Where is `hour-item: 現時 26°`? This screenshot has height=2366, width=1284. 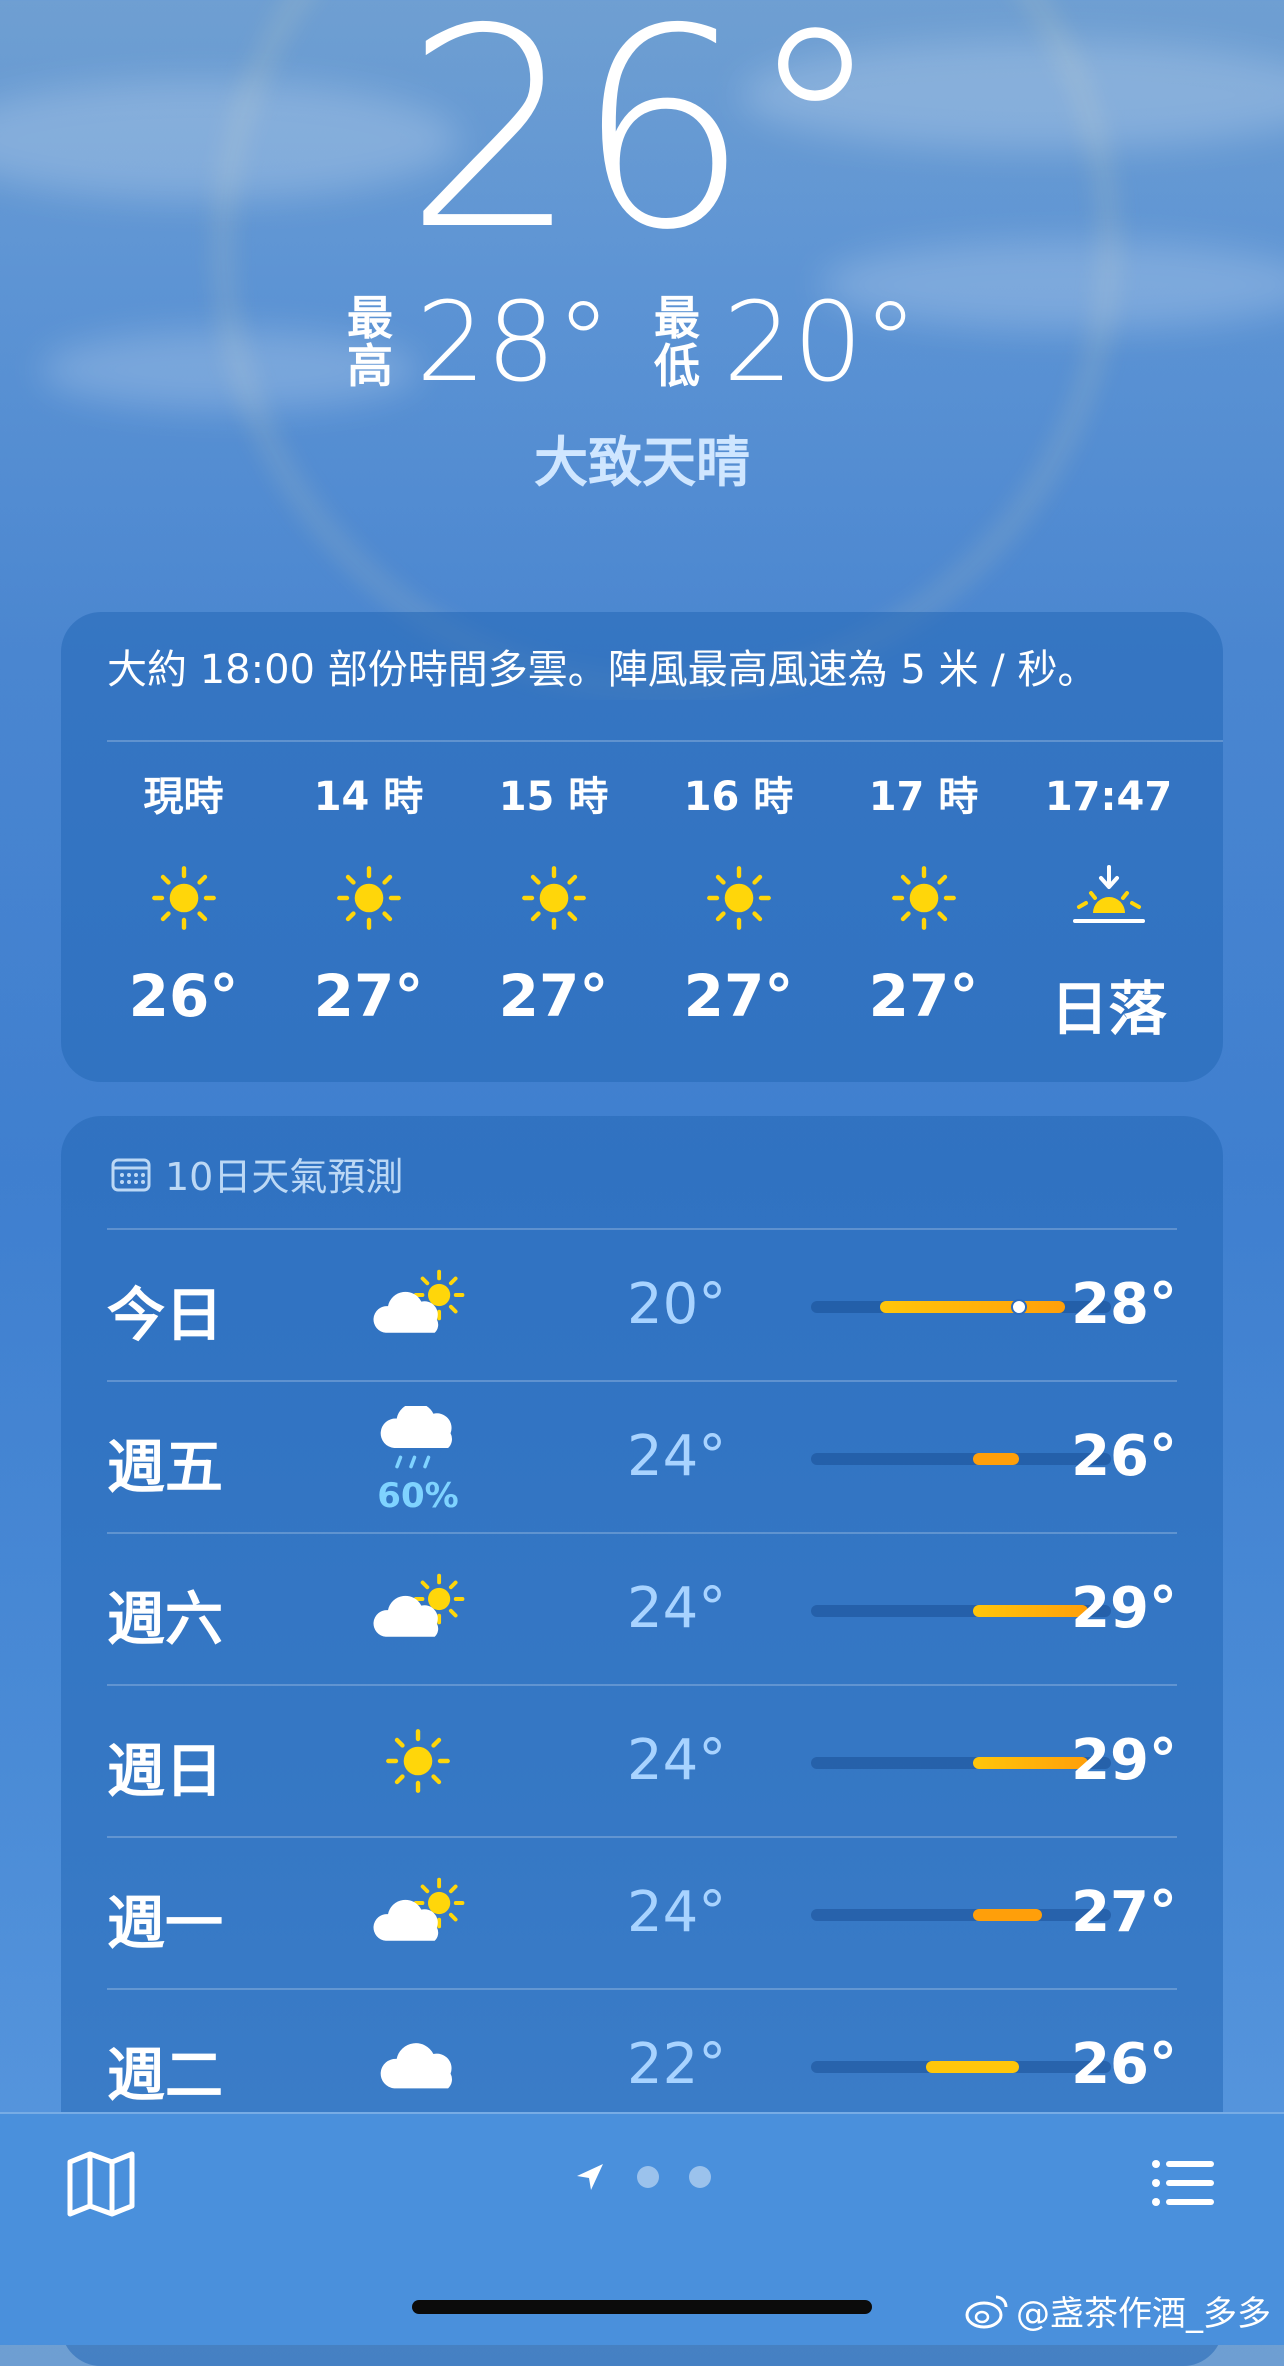
hour-item: 現時 26° is located at coordinates (183, 909).